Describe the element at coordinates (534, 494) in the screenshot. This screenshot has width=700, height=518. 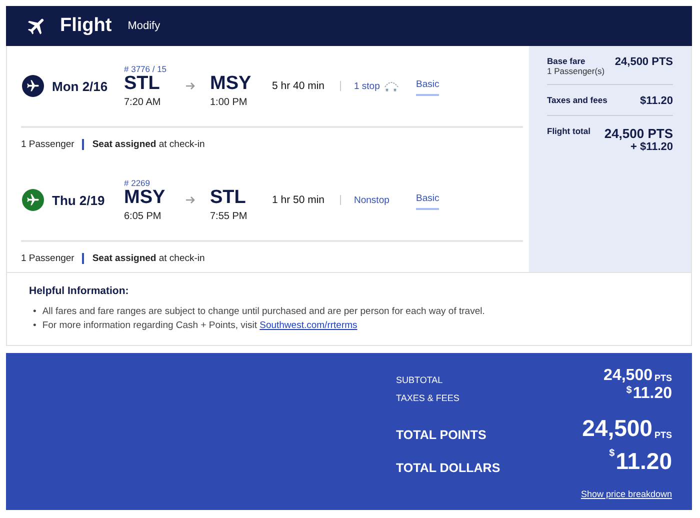
I see `price-breakdown-link: Show price breakdown` at that location.